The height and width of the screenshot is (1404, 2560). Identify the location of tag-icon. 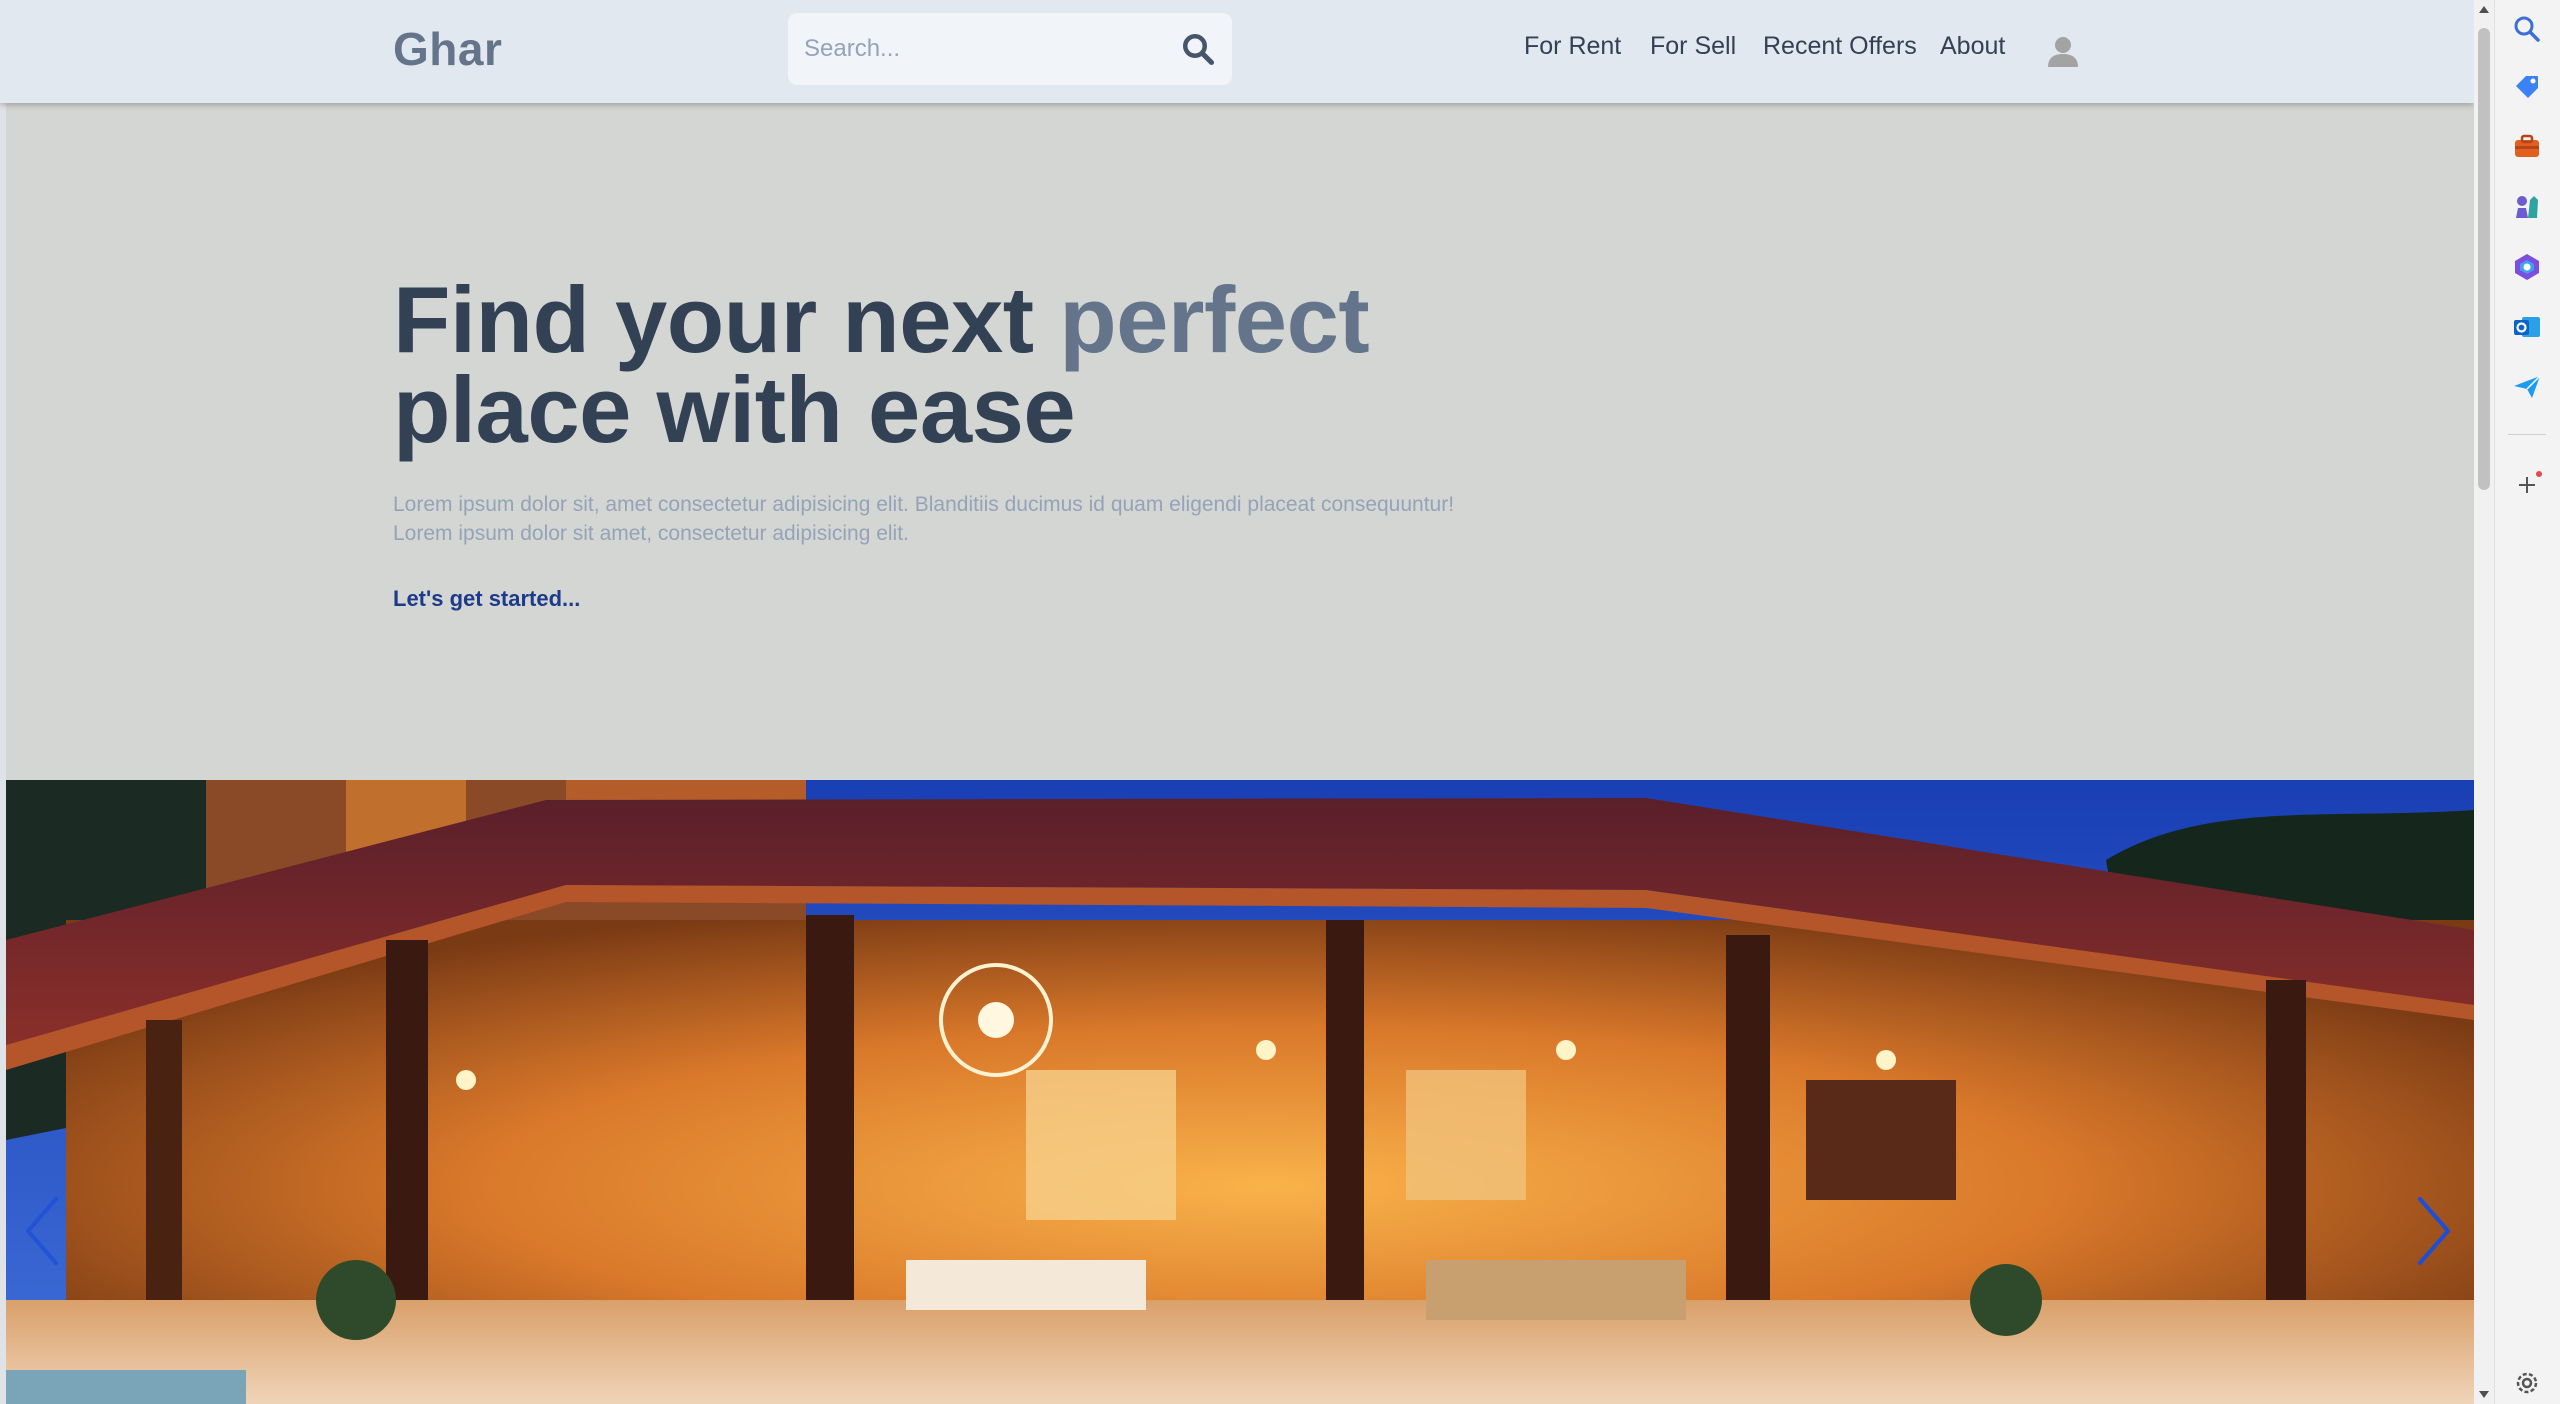
(2527, 87).